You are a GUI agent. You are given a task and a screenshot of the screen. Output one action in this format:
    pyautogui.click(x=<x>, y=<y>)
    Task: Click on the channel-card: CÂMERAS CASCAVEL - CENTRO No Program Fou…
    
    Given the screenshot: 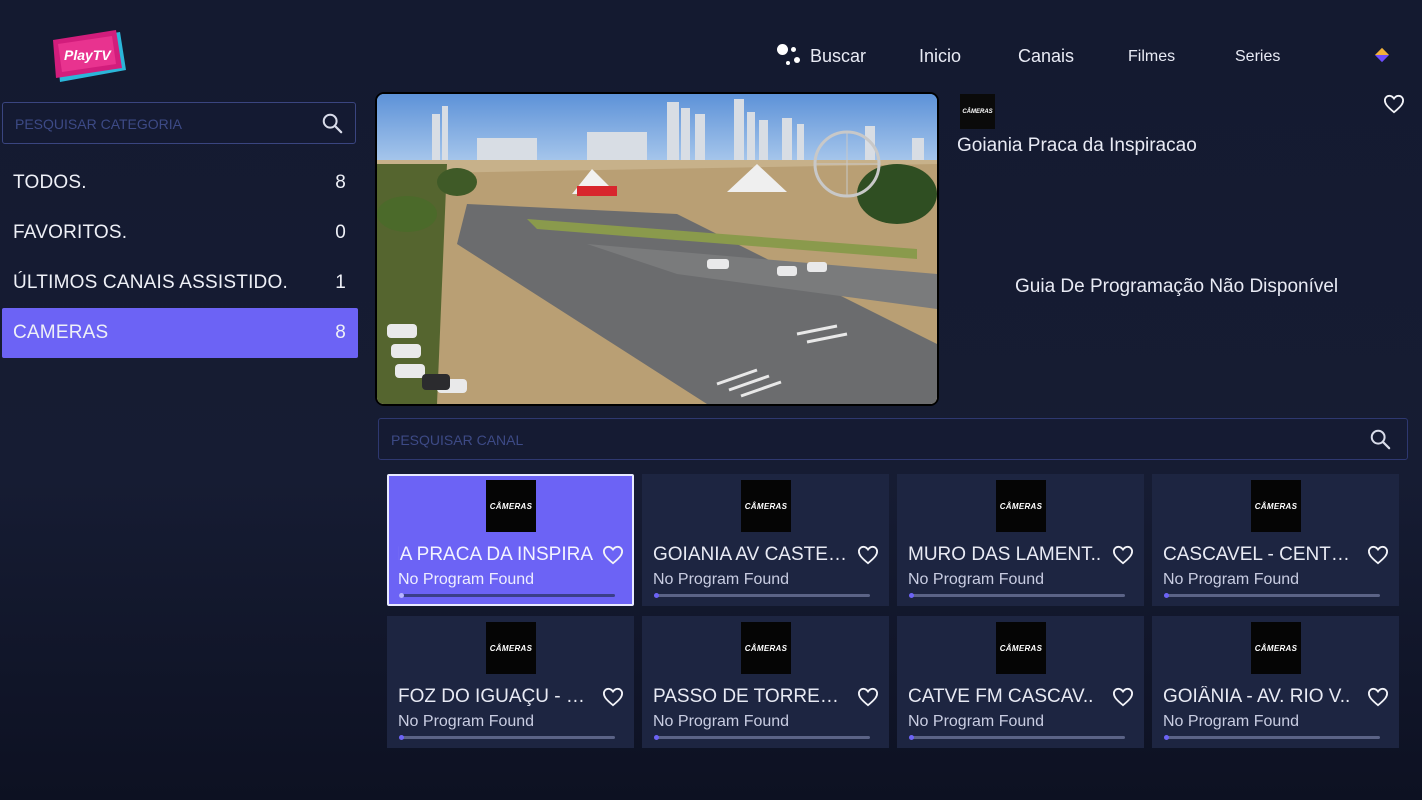 What is the action you would take?
    pyautogui.click(x=1275, y=540)
    